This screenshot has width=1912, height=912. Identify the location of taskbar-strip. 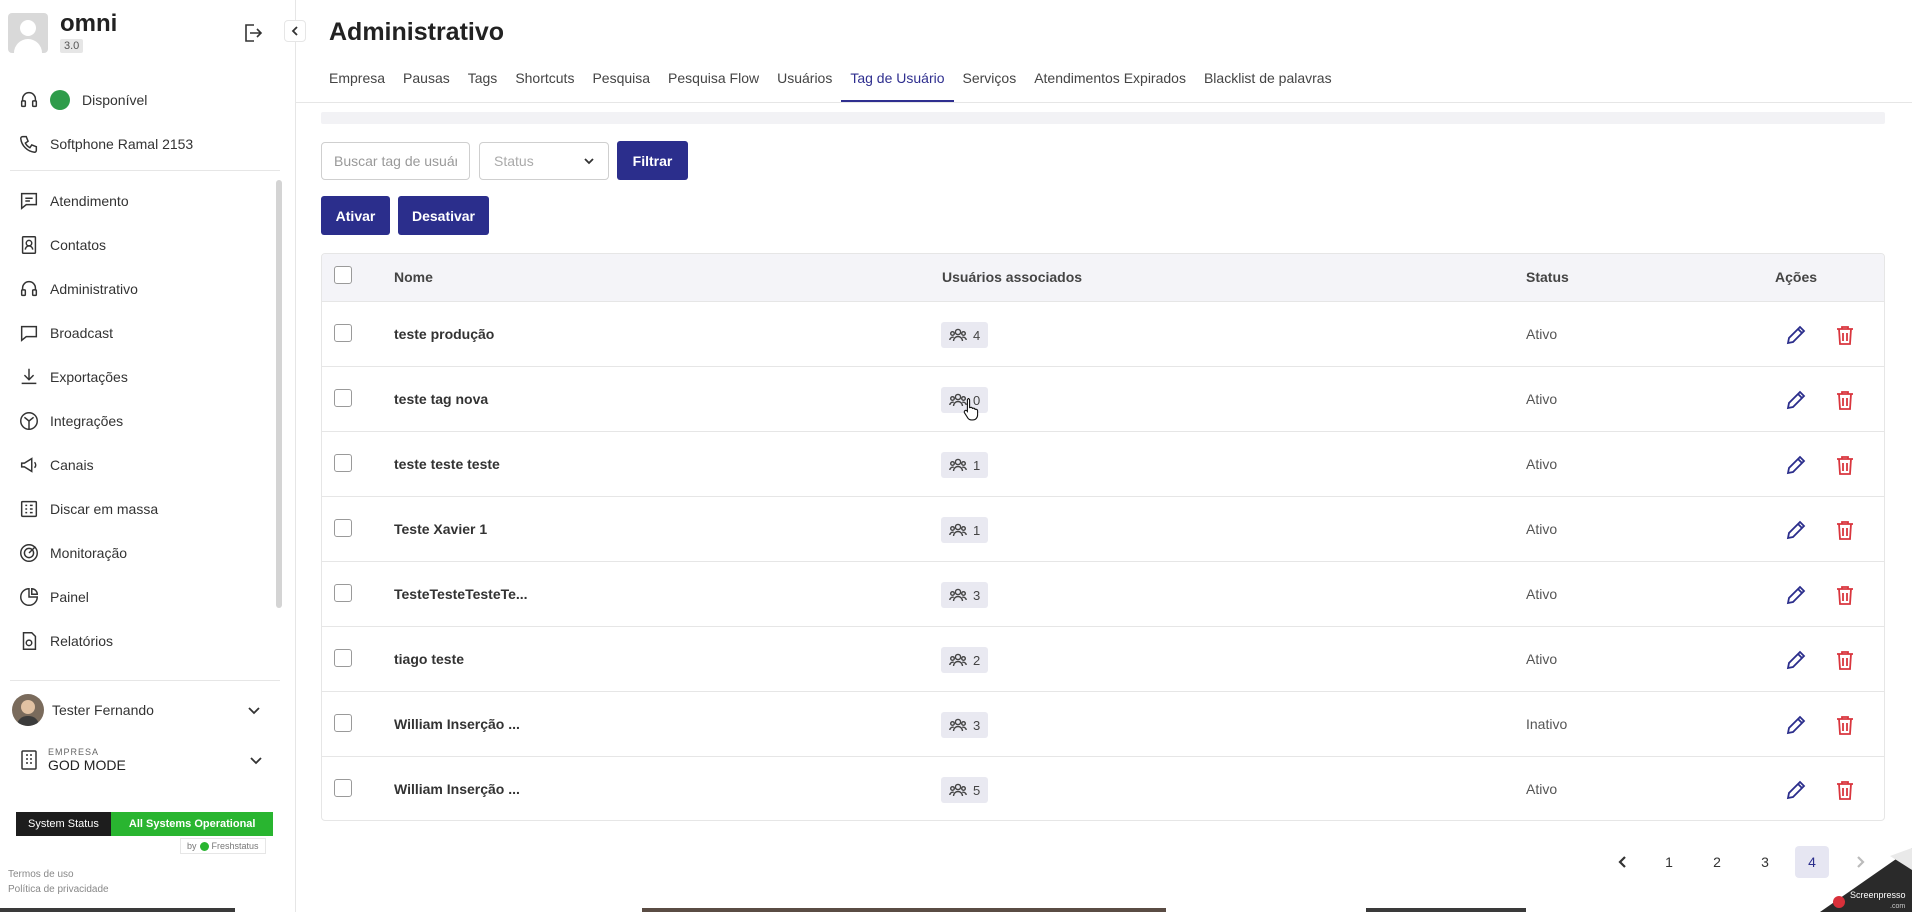
(1446, 910).